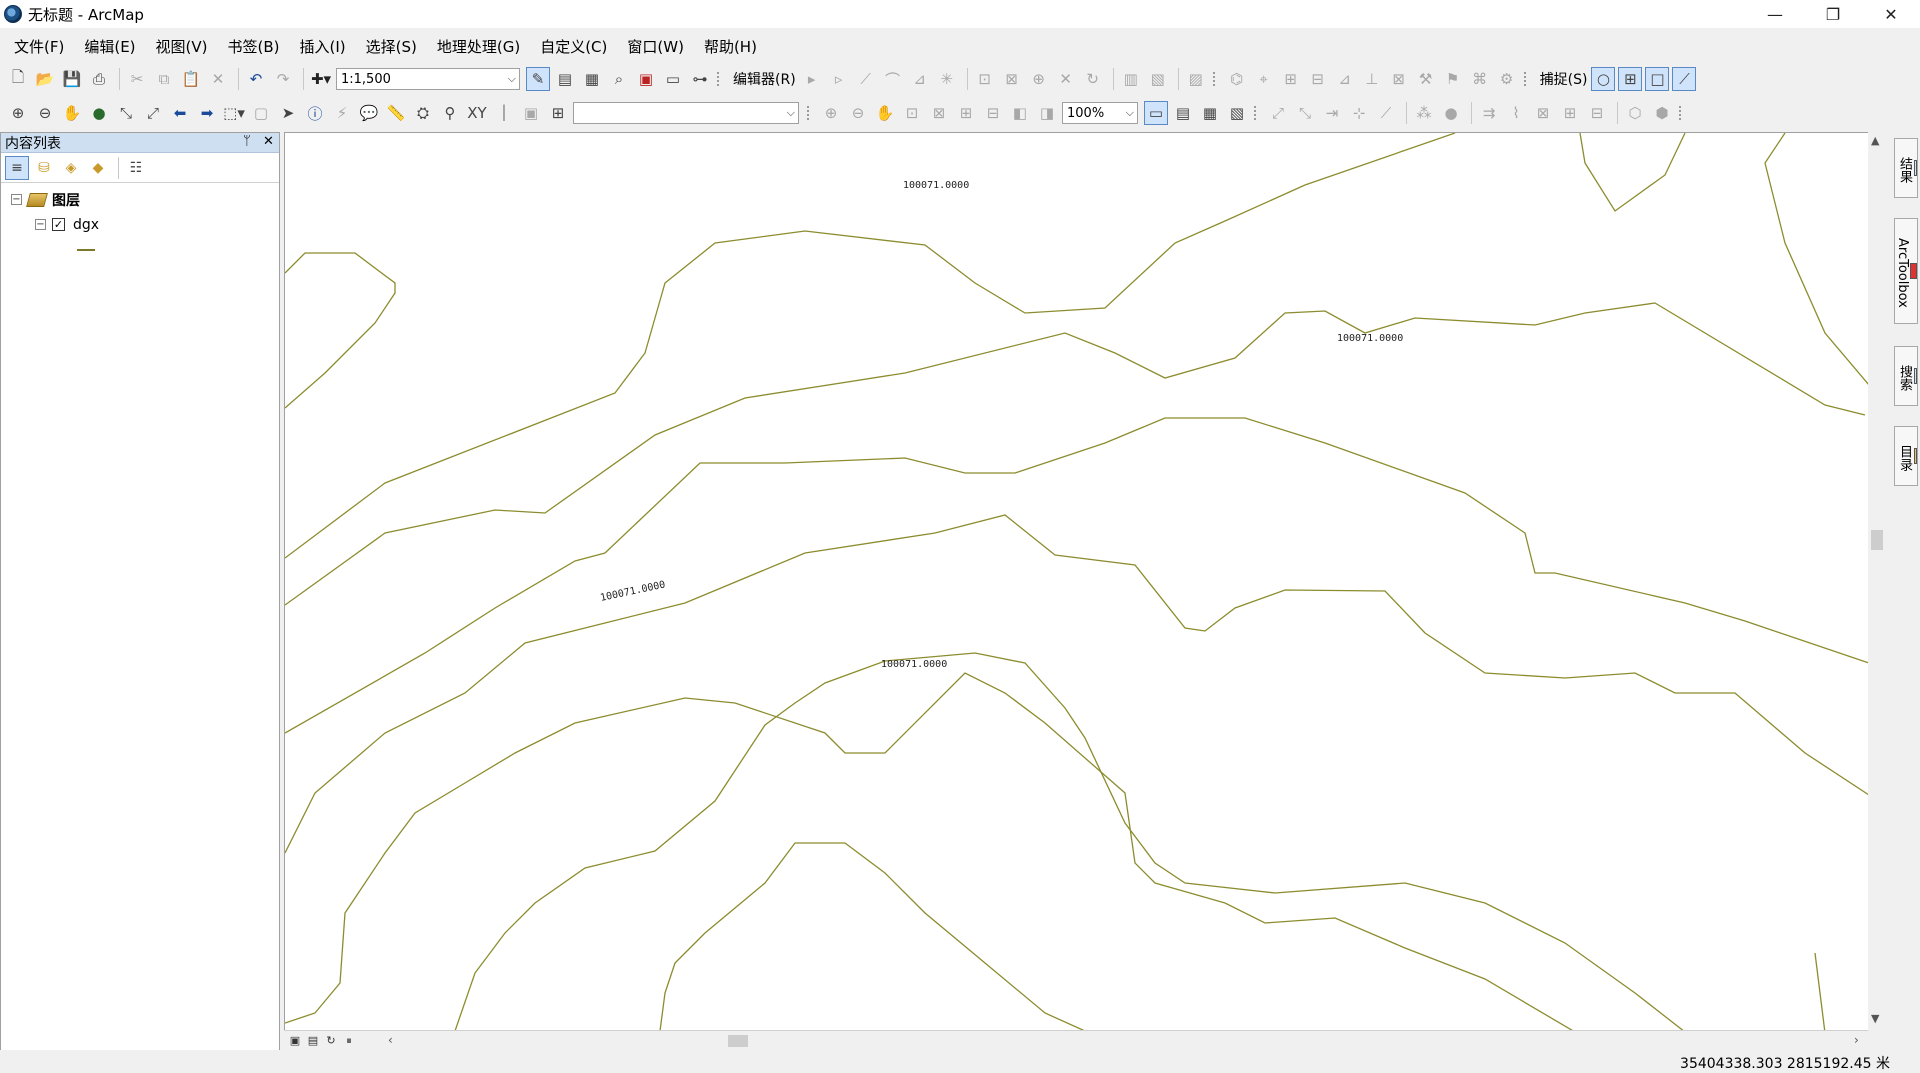 The height and width of the screenshot is (1073, 1920). I want to click on adjust-icon: ⚙, so click(1507, 79).